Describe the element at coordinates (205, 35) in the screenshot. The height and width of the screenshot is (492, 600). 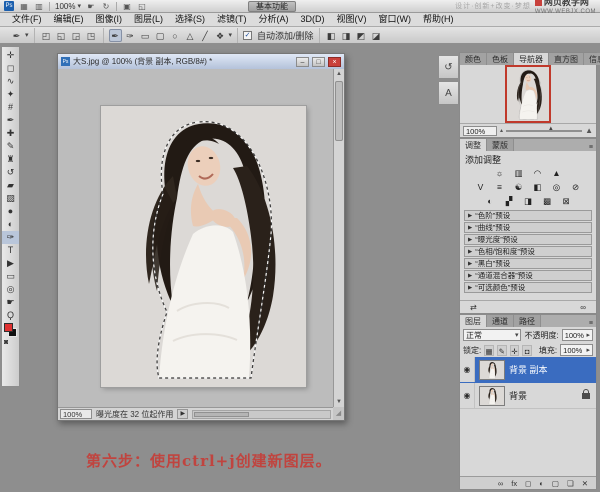
I see `line-icon: ╱` at that location.